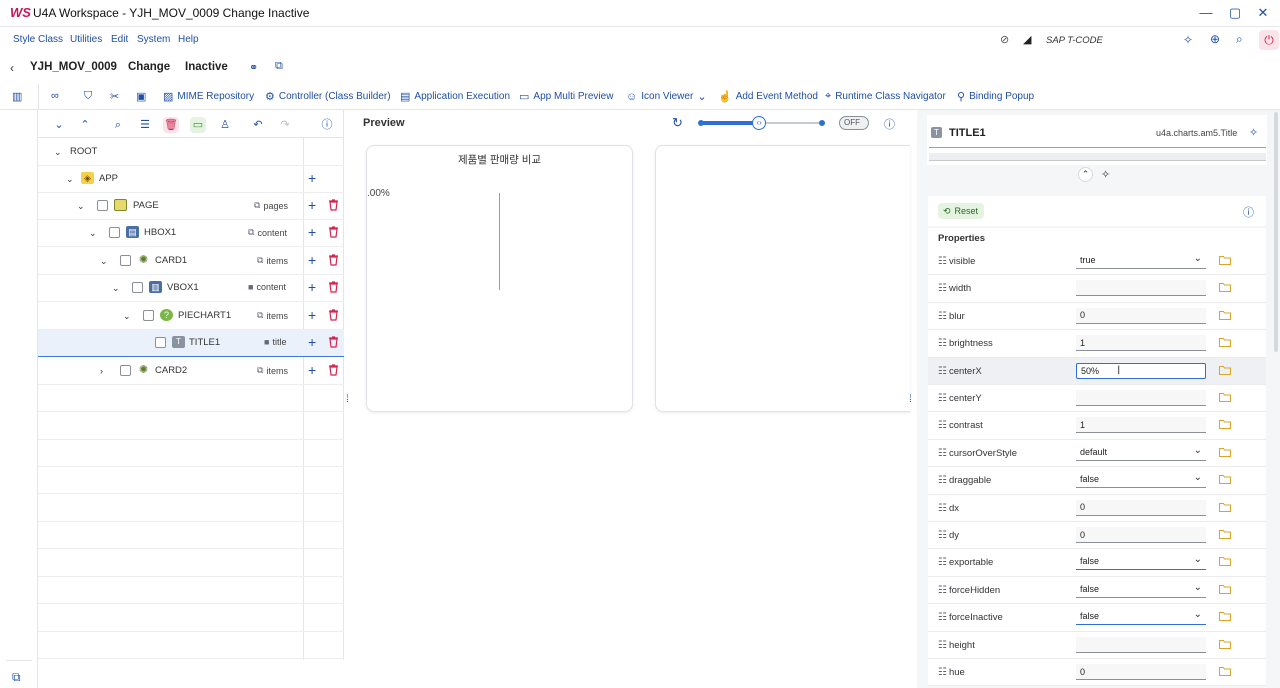  I want to click on redo-icon: ↷, so click(285, 125).